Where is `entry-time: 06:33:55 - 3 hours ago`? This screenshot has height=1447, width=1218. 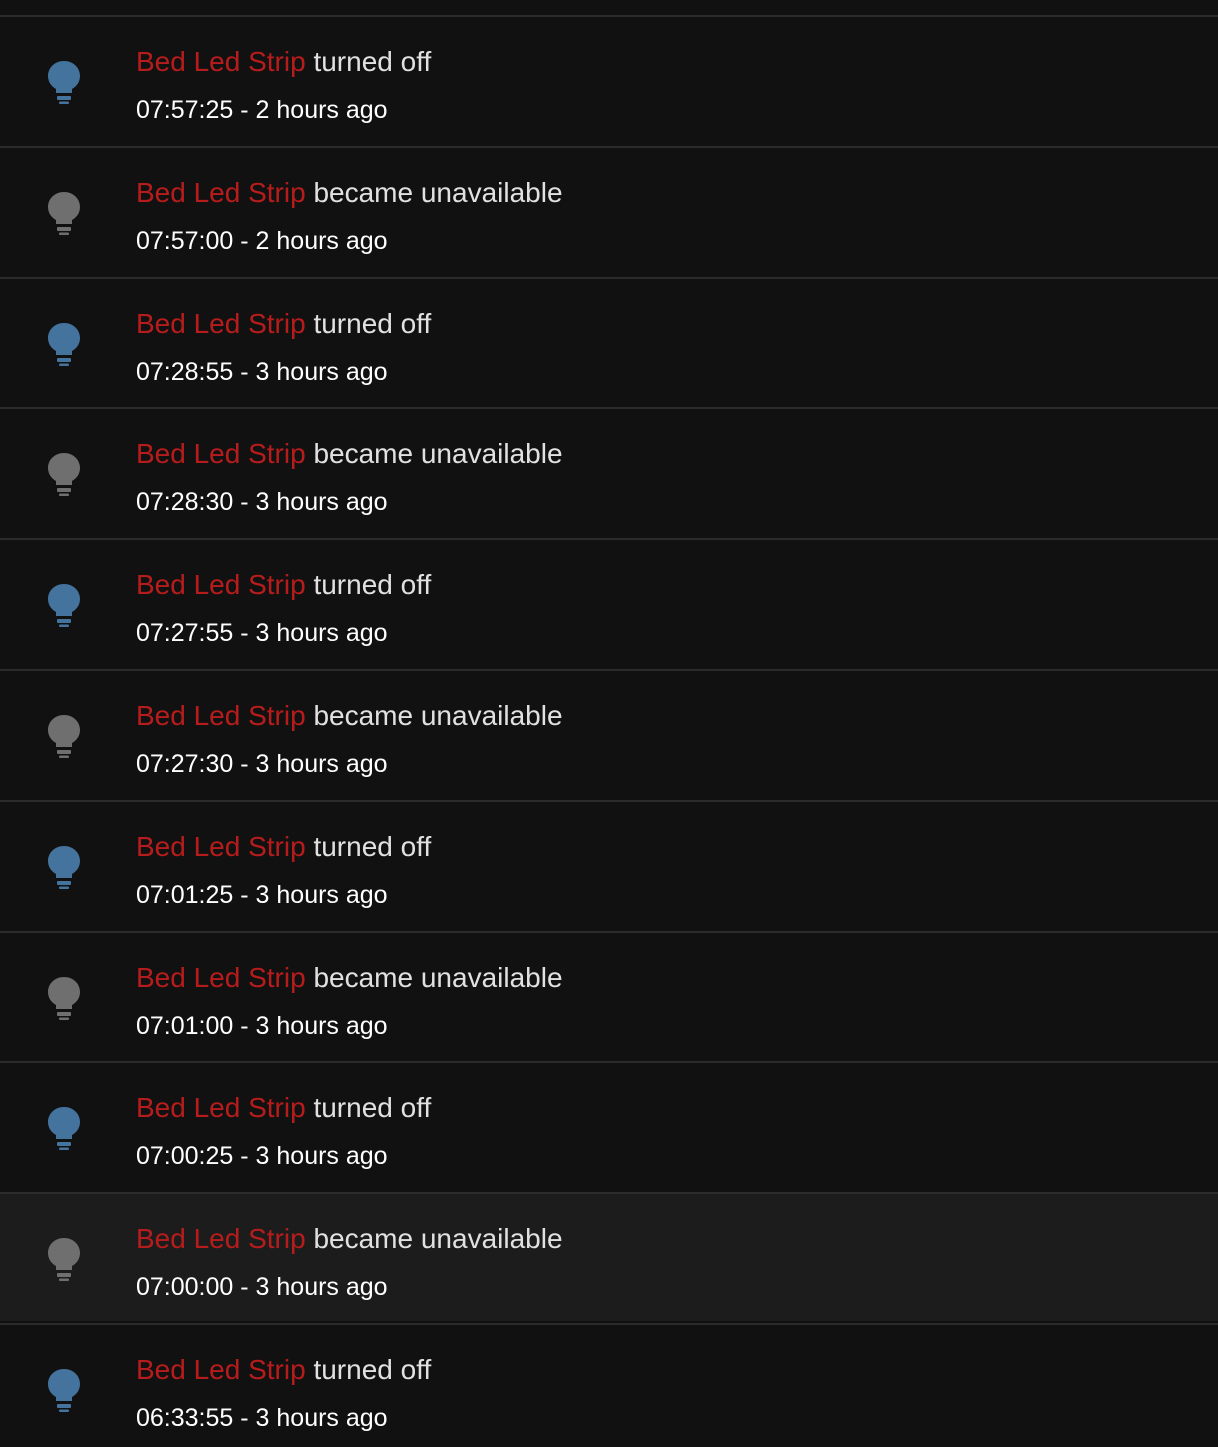 entry-time: 06:33:55 - 3 hours ago is located at coordinates (262, 1418).